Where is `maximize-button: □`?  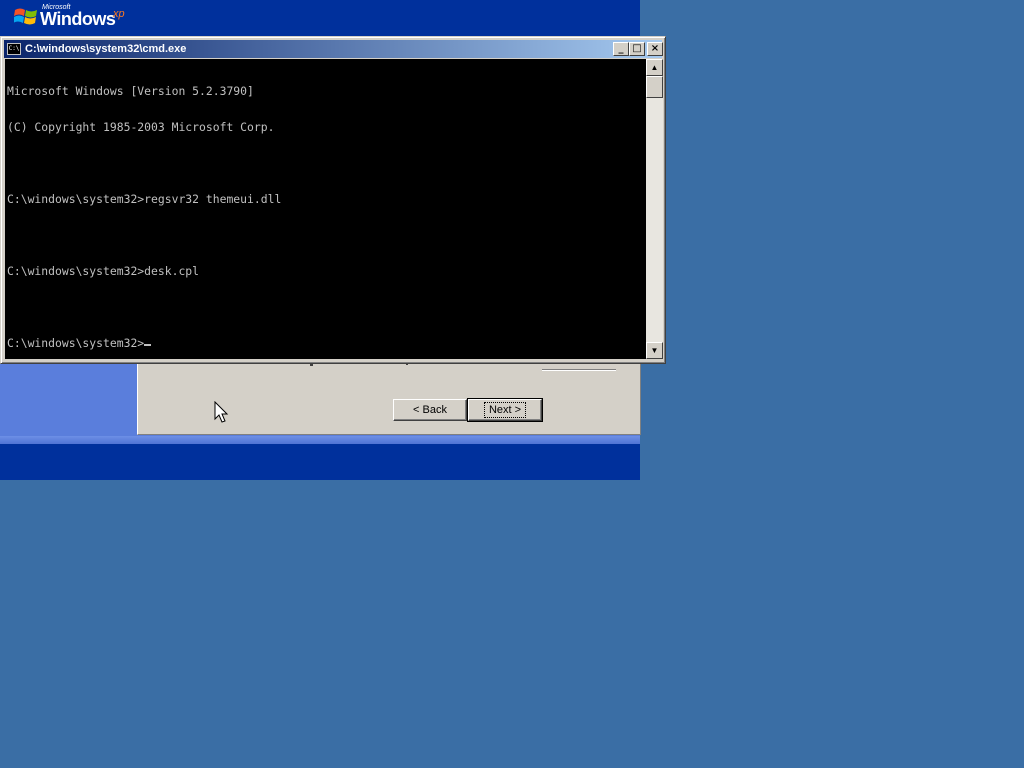
maximize-button: □ is located at coordinates (637, 49).